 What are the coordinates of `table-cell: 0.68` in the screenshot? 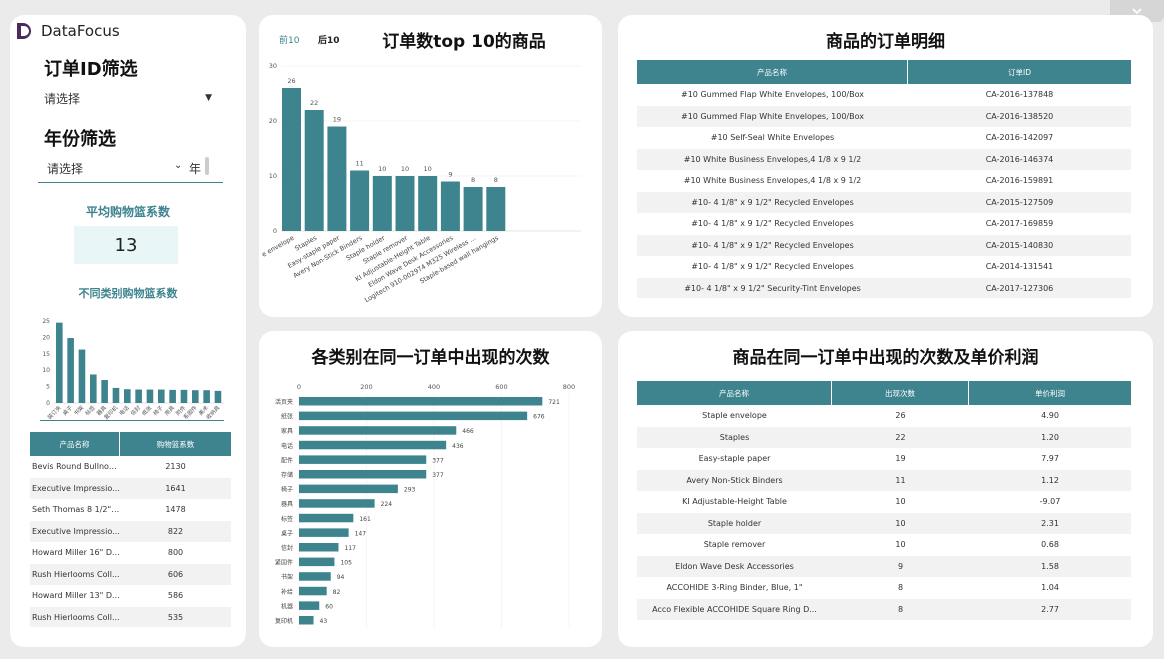 It's located at (1050, 545).